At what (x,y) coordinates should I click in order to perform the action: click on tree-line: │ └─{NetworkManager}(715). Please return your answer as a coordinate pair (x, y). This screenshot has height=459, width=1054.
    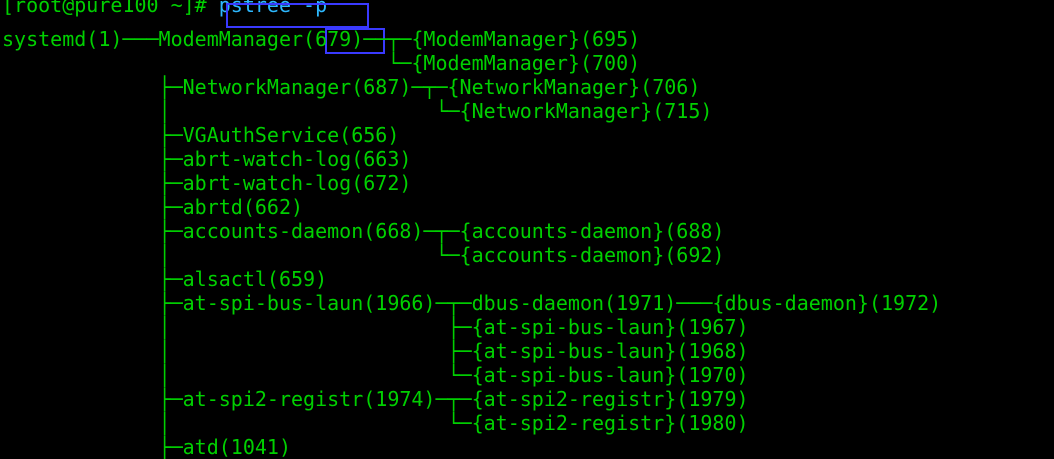
    Looking at the image, I should click on (357, 111).